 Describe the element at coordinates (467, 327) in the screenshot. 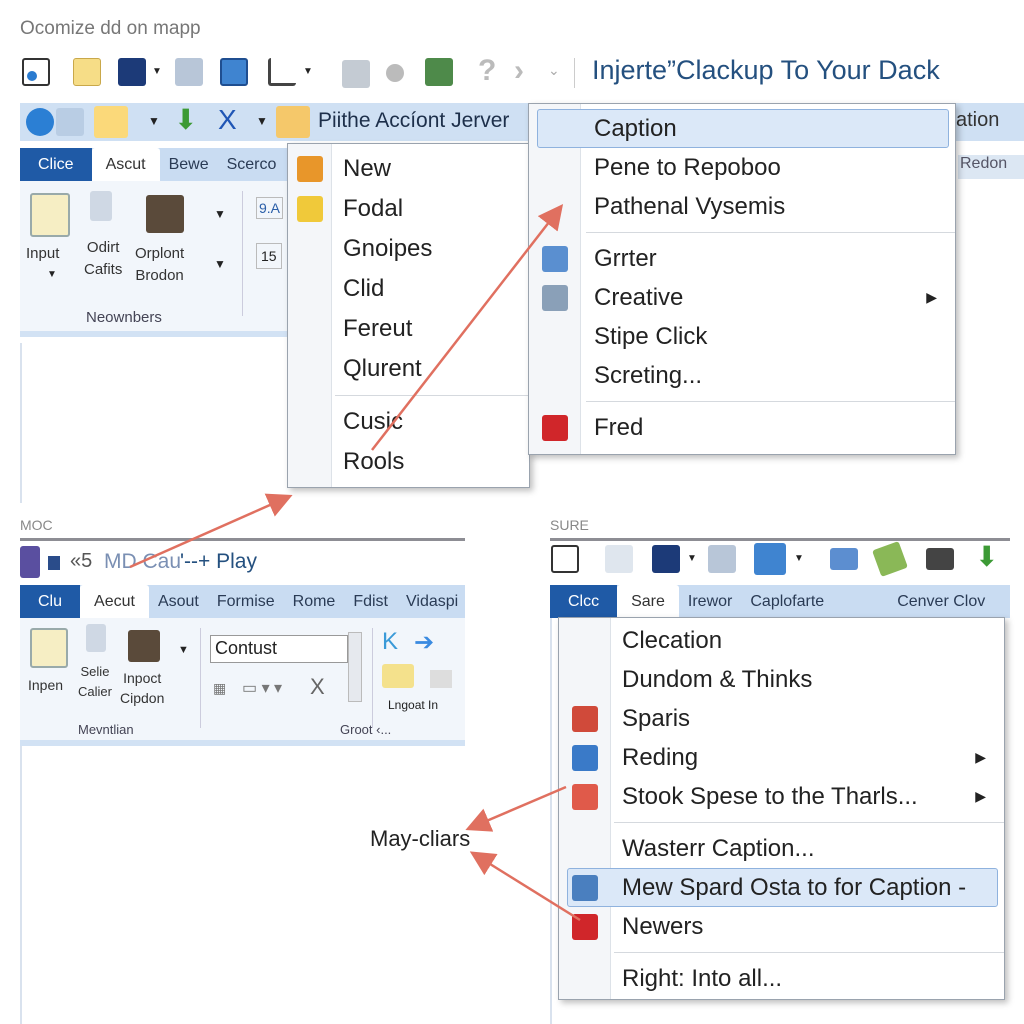

I see `arrow-to-menu2` at that location.